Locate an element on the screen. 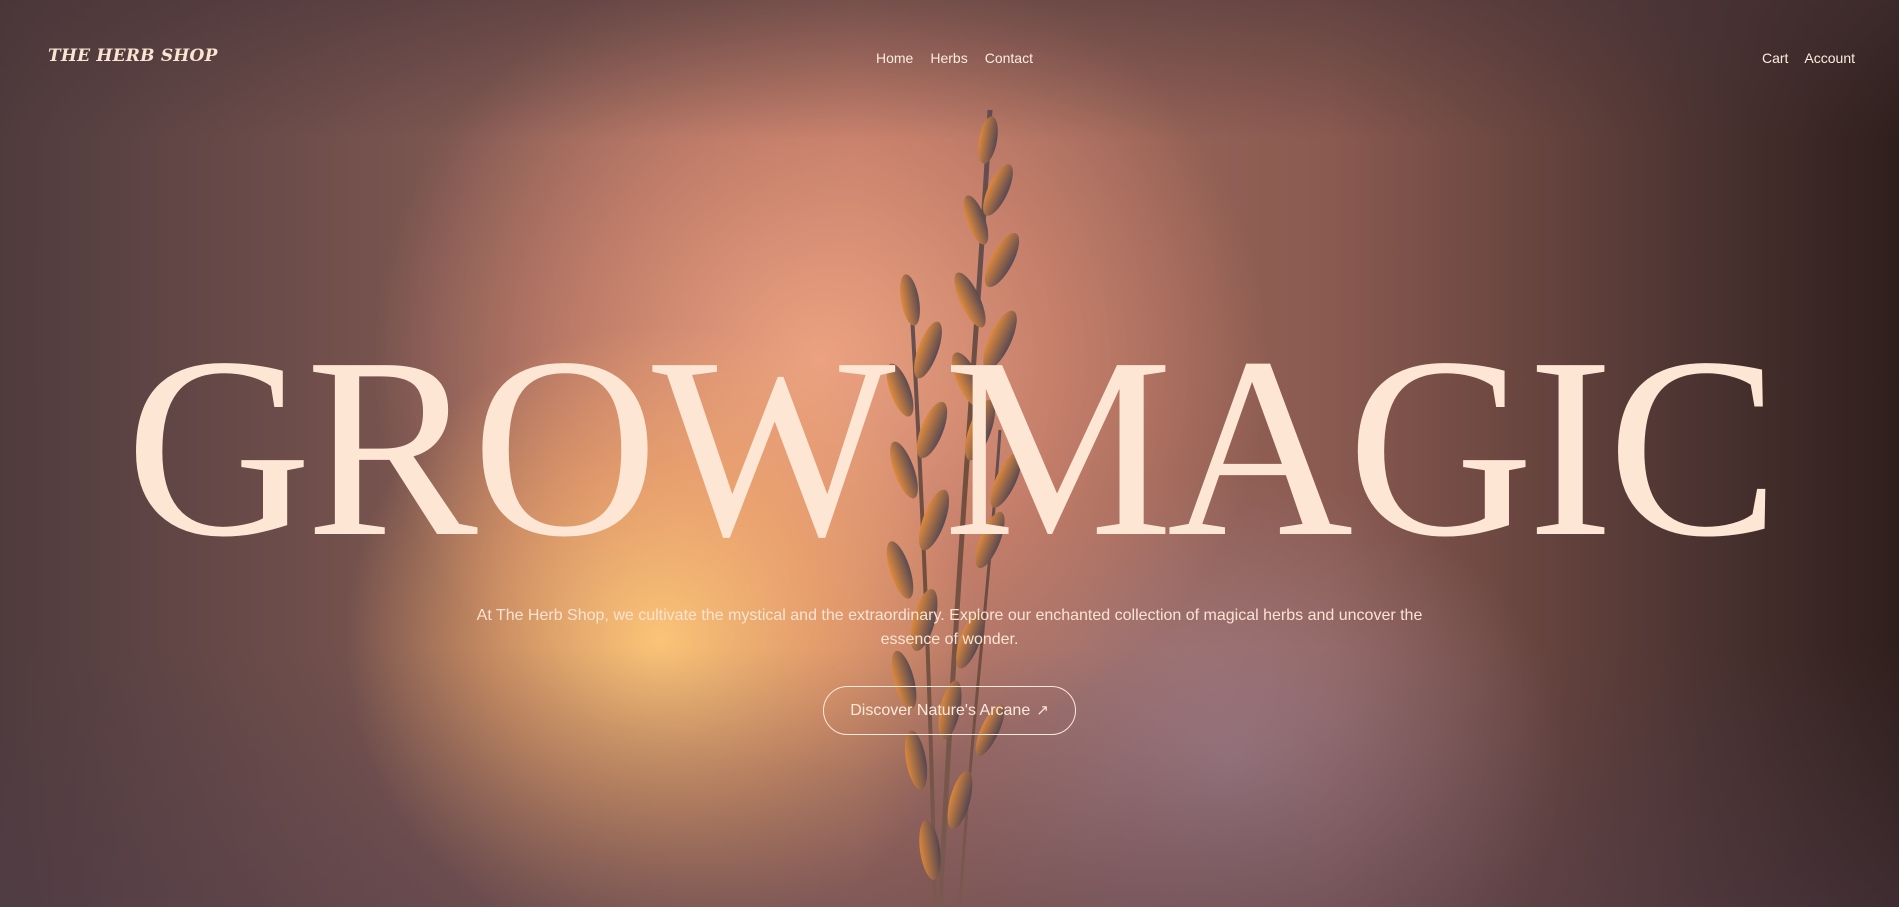 The height and width of the screenshot is (907, 1899). main-nav: Home Herbs Contact is located at coordinates (954, 58).